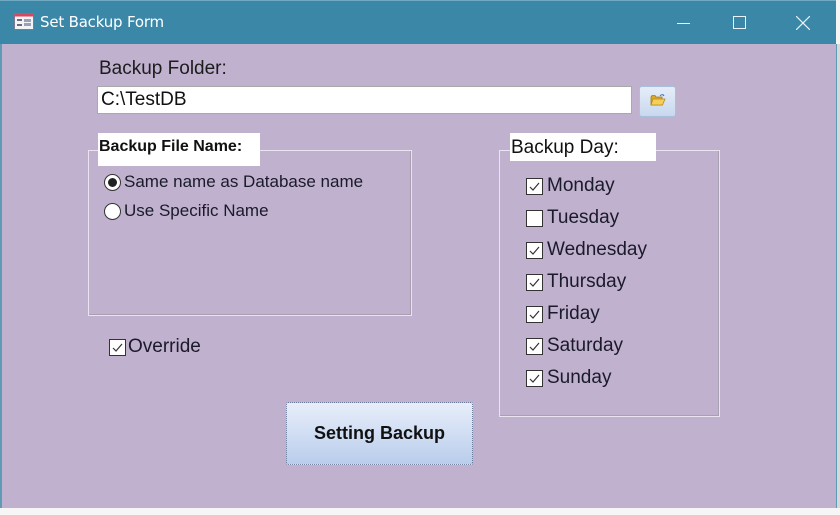 The width and height of the screenshot is (840, 515). I want to click on radio-specific-name: Use Specific Name, so click(186, 211).